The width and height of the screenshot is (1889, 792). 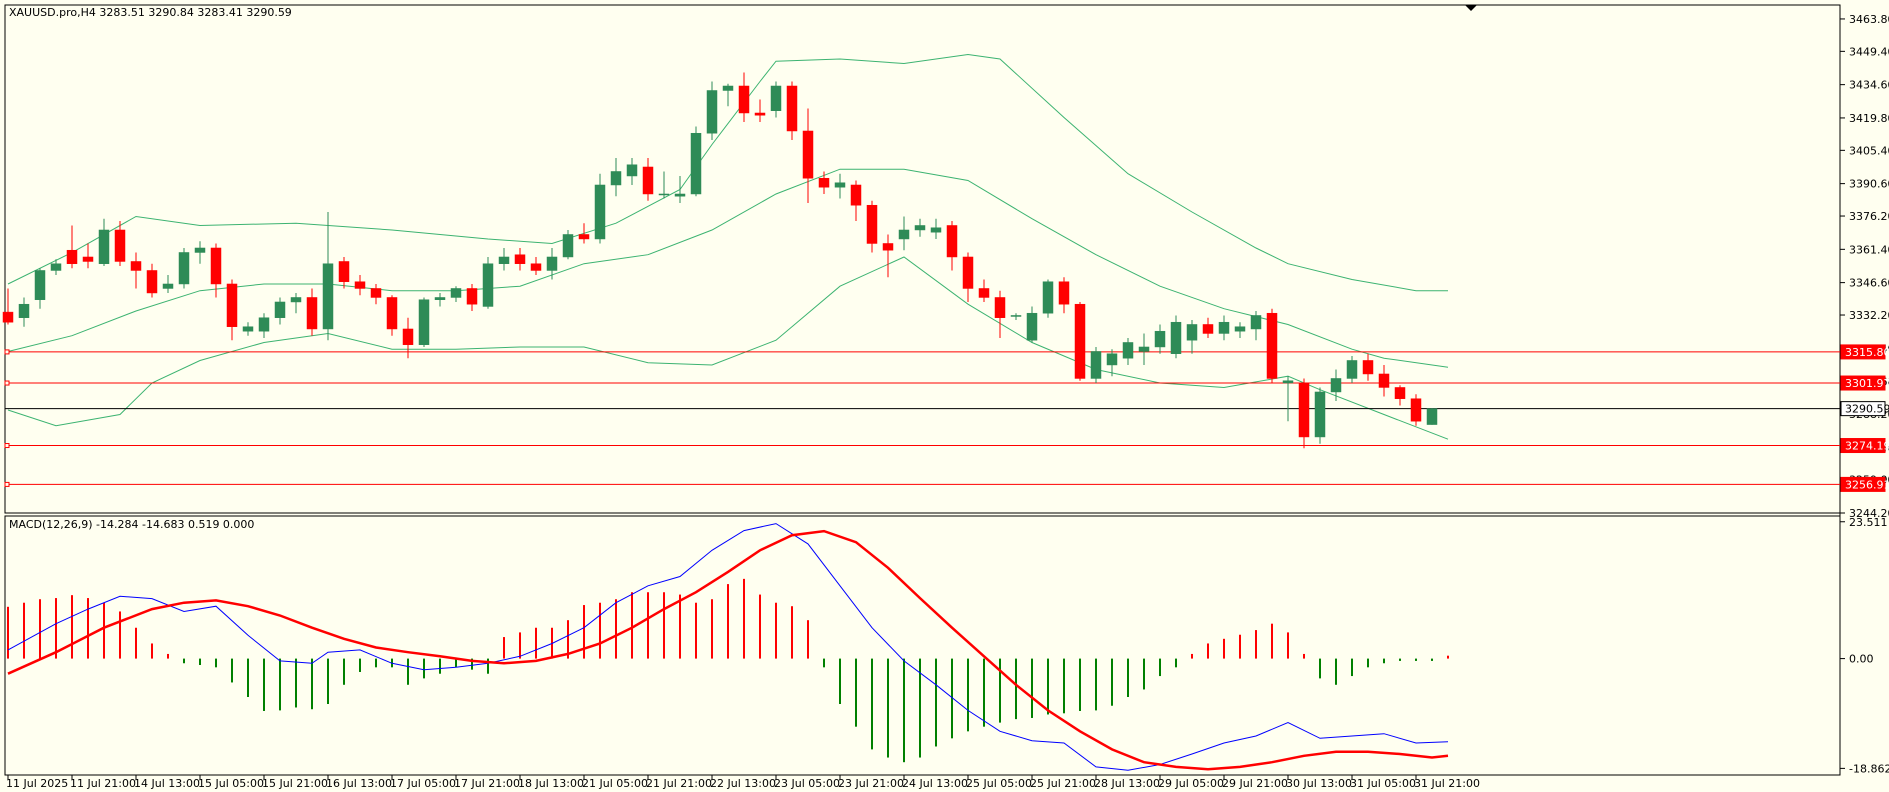 I want to click on time-tick-label: 16 Jul 13:00, so click(x=359, y=783).